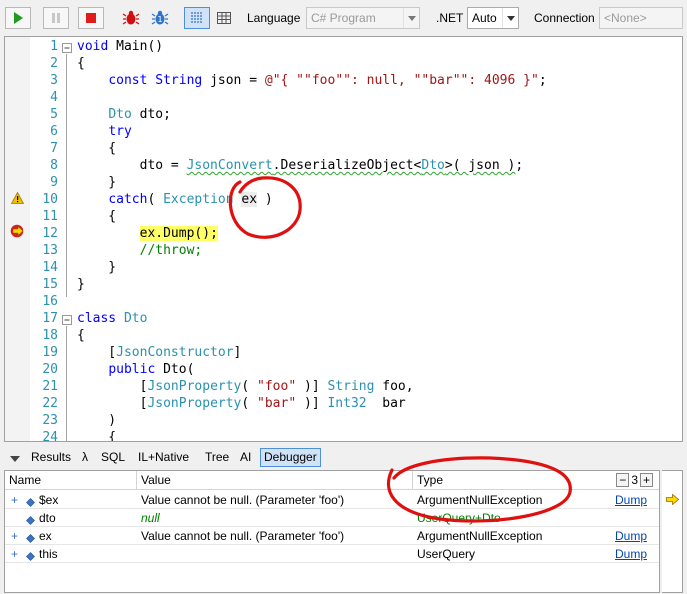 Image resolution: width=687 pixels, height=594 pixels. I want to click on code-line: 22 [JsonProperty( "bar" )] Int32 bar, so click(343, 403).